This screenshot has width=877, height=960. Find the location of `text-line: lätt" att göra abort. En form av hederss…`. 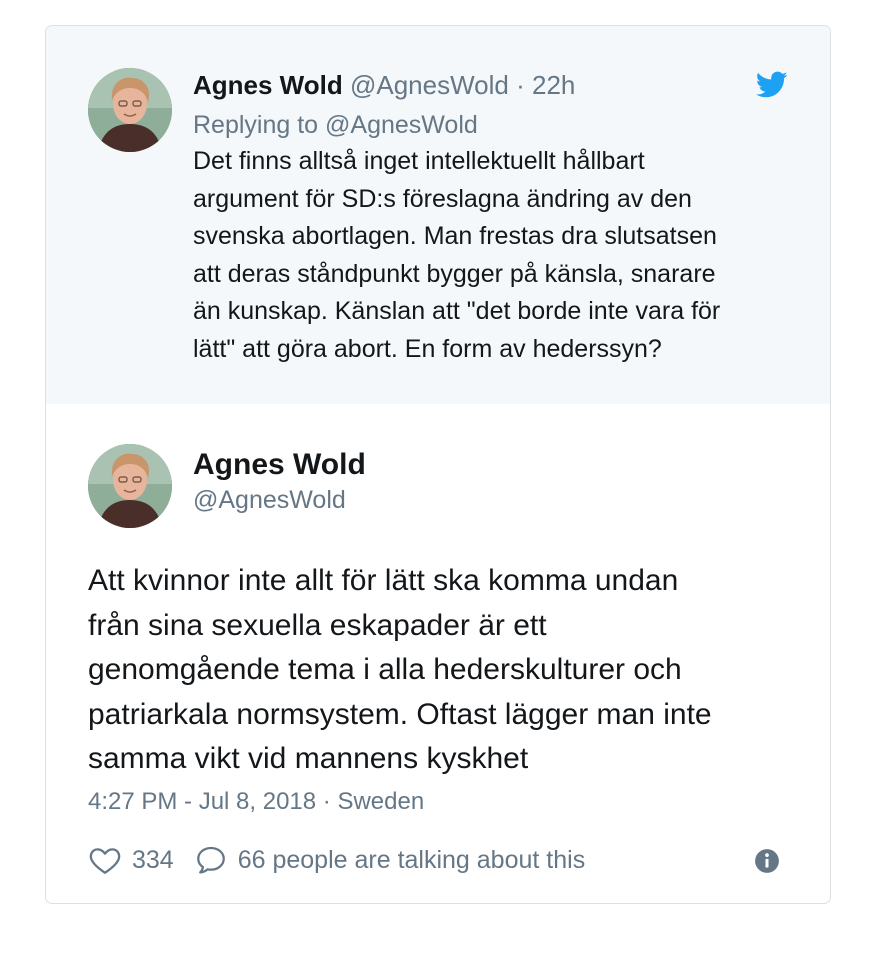

text-line: lätt" att göra abort. En form av hederss… is located at coordinates (427, 348).